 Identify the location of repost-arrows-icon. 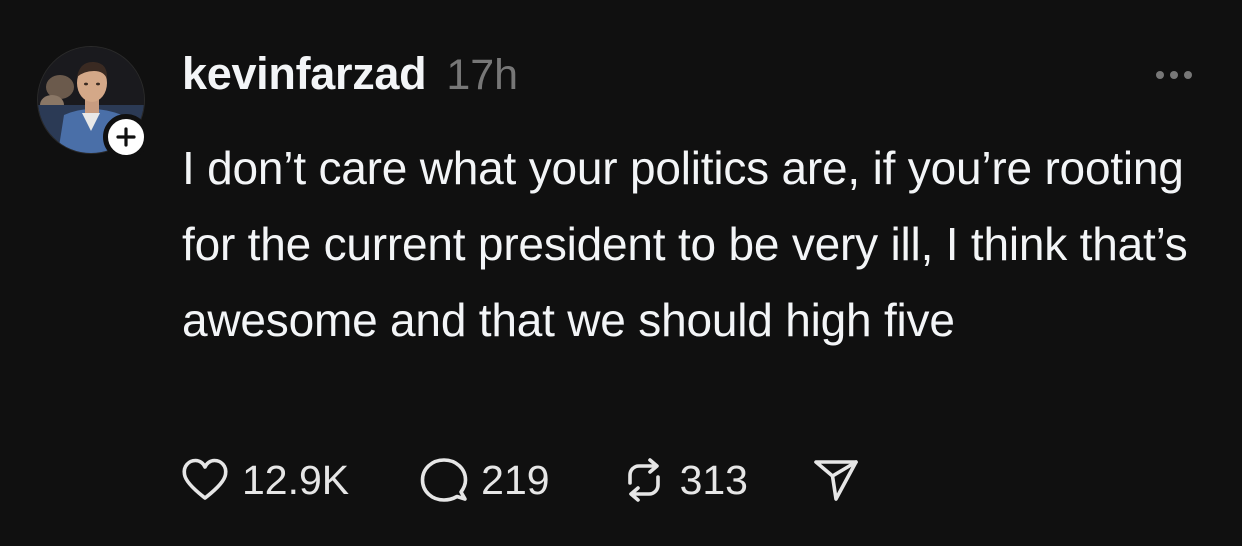
(644, 480).